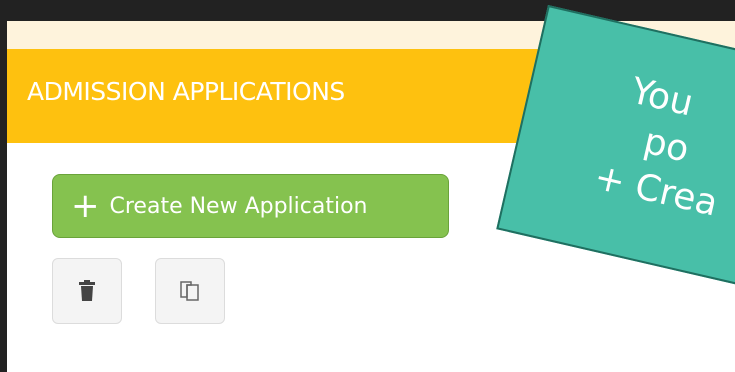 Image resolution: width=735 pixels, height=372 pixels. What do you see at coordinates (85, 206) in the screenshot?
I see `plus-icon: +` at bounding box center [85, 206].